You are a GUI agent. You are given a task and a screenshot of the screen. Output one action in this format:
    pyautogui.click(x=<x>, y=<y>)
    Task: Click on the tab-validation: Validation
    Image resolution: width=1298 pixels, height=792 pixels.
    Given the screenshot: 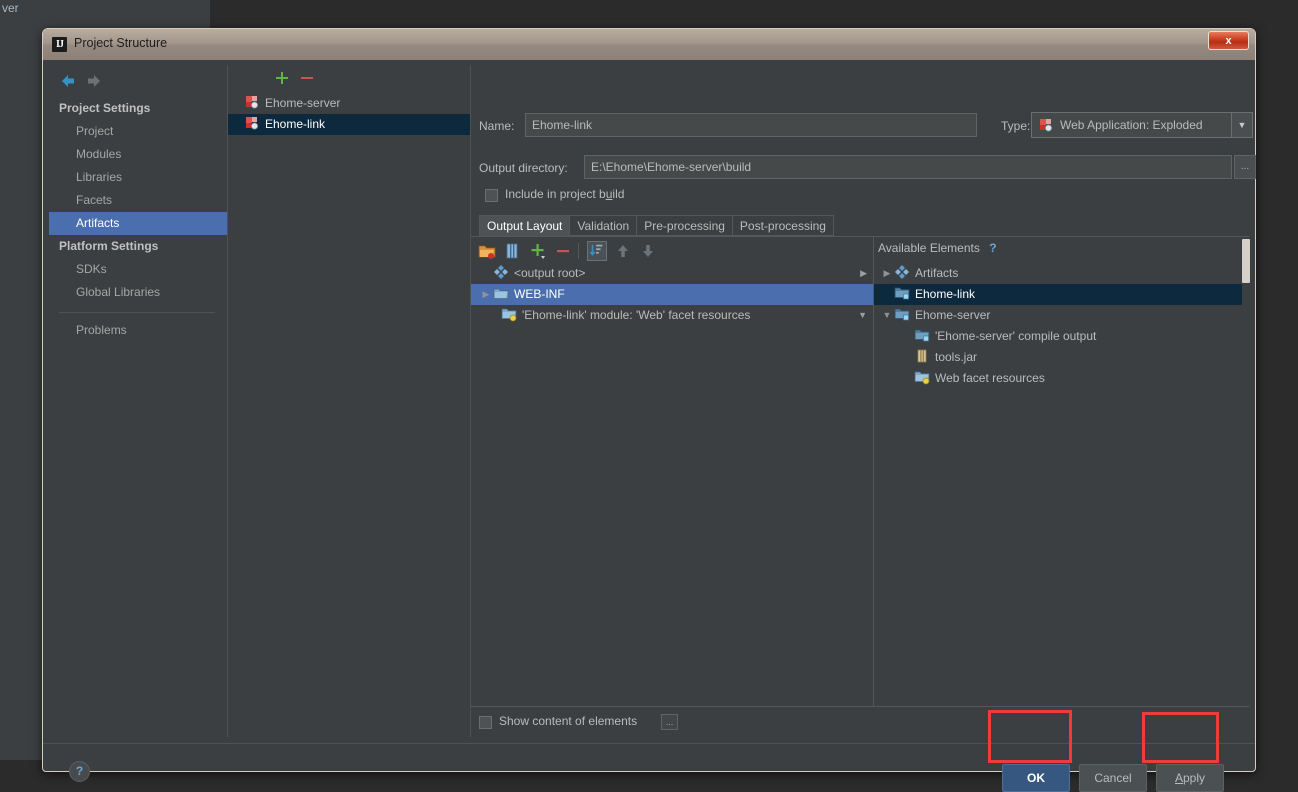 What is the action you would take?
    pyautogui.click(x=603, y=225)
    